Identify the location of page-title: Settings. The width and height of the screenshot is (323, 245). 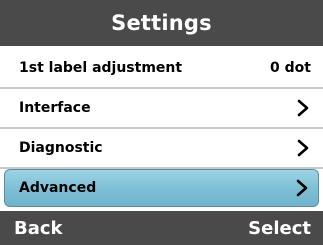
(161, 23).